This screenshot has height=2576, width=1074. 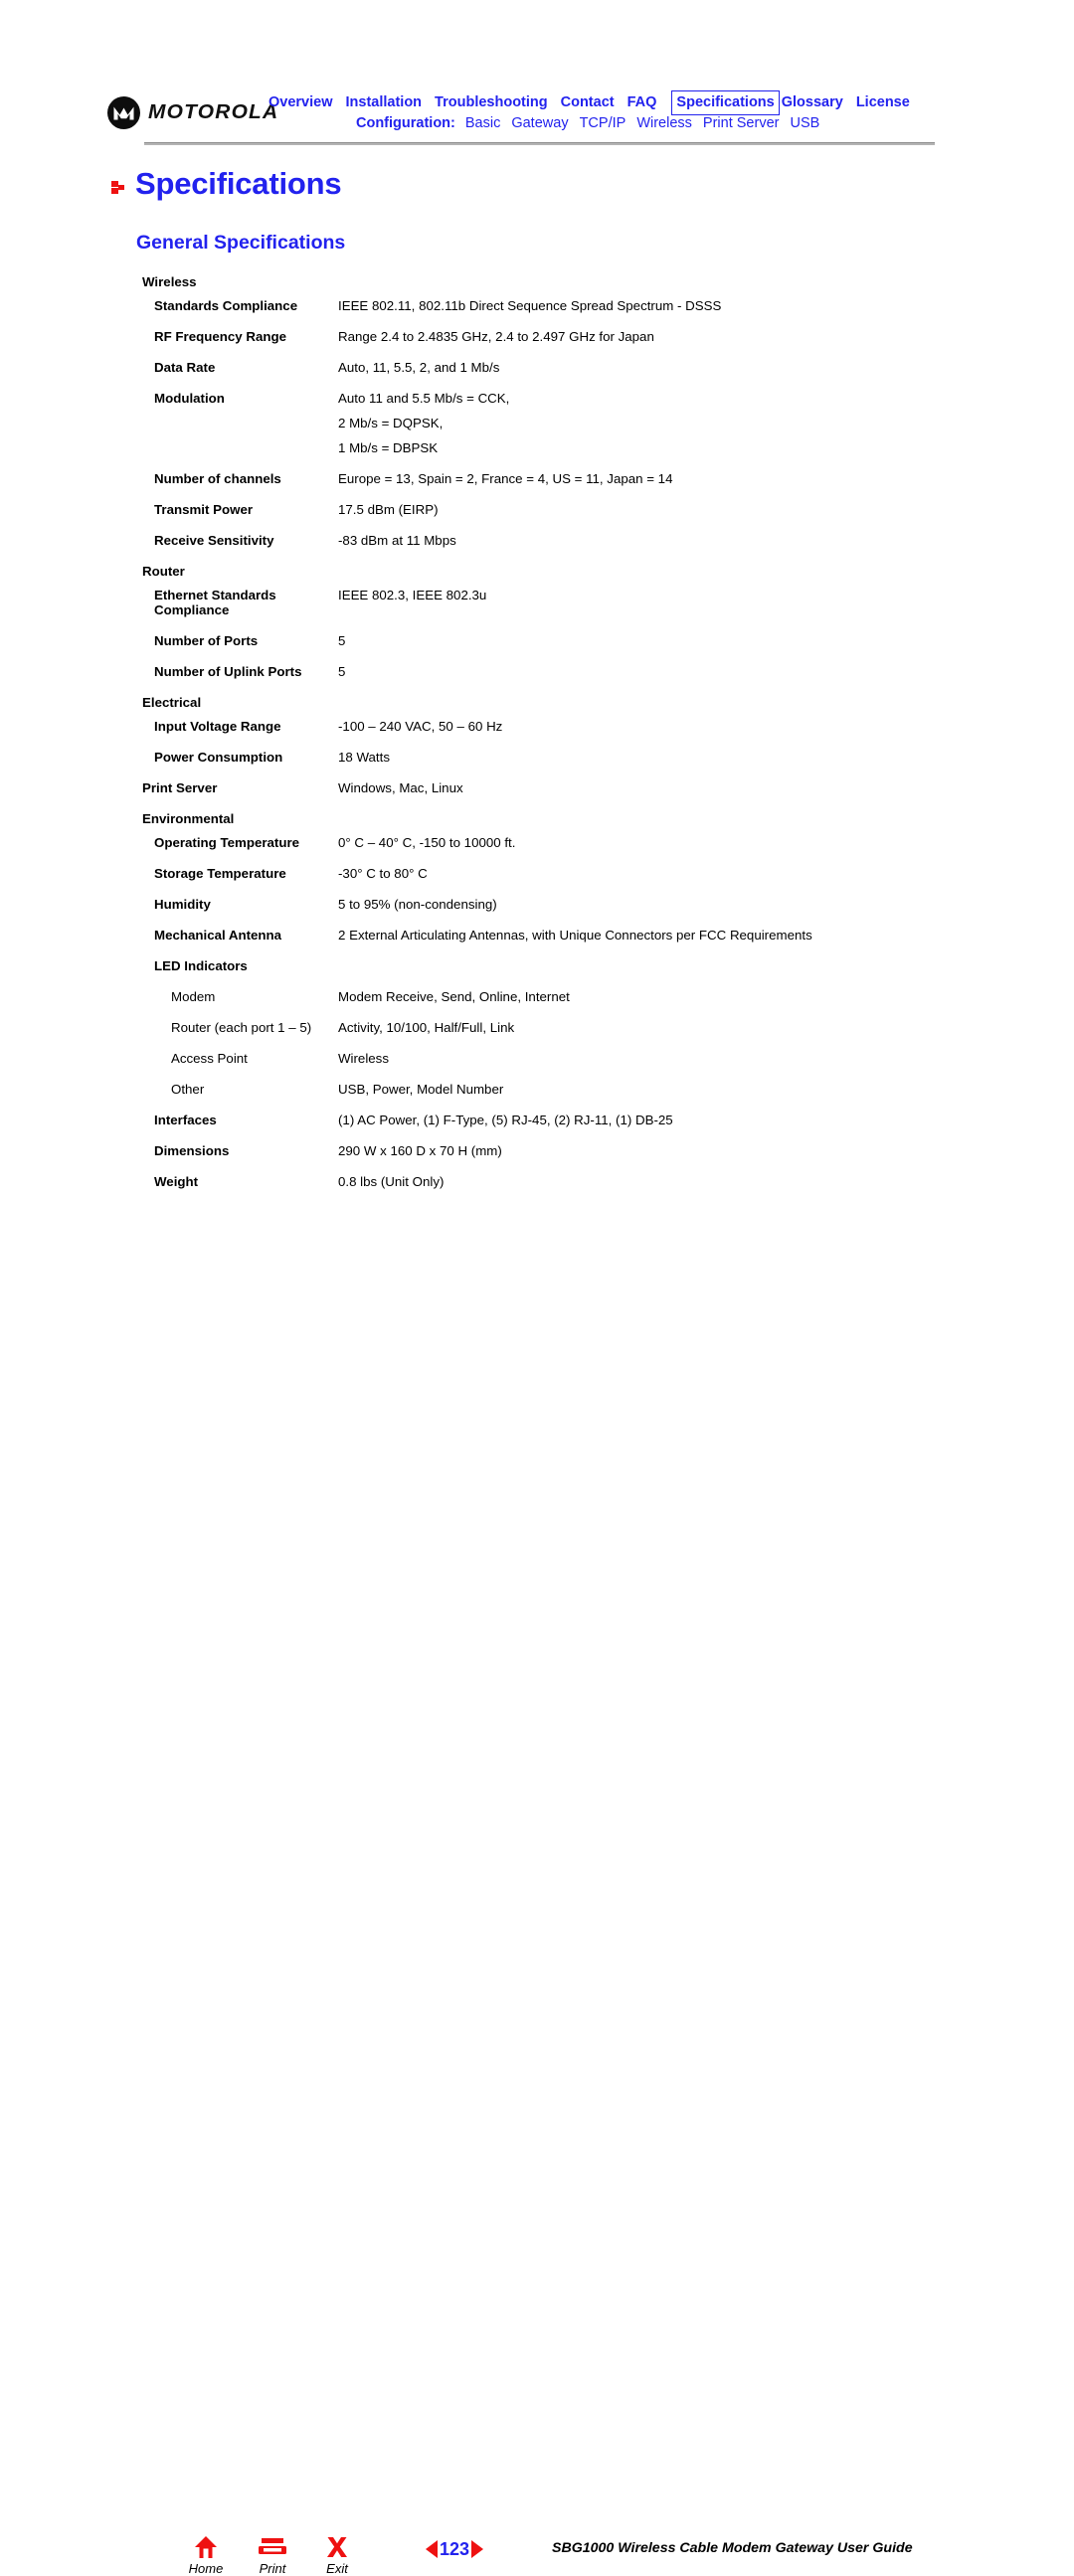 What do you see at coordinates (706, 1058) in the screenshot?
I see `spec-value-cell: Wireless` at bounding box center [706, 1058].